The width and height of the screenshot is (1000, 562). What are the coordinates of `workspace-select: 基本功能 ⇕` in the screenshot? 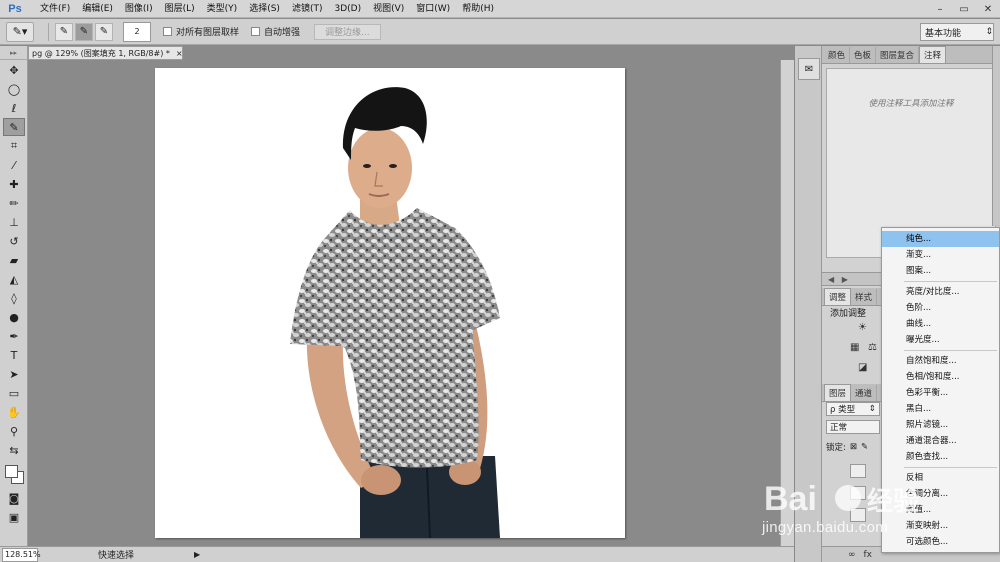 It's located at (957, 32).